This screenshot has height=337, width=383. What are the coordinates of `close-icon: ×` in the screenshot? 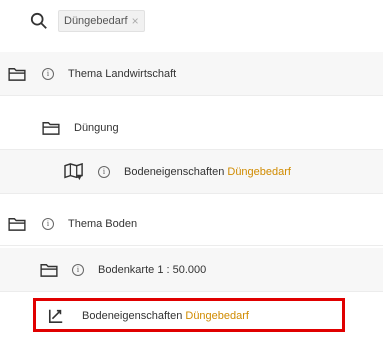 It's located at (135, 21).